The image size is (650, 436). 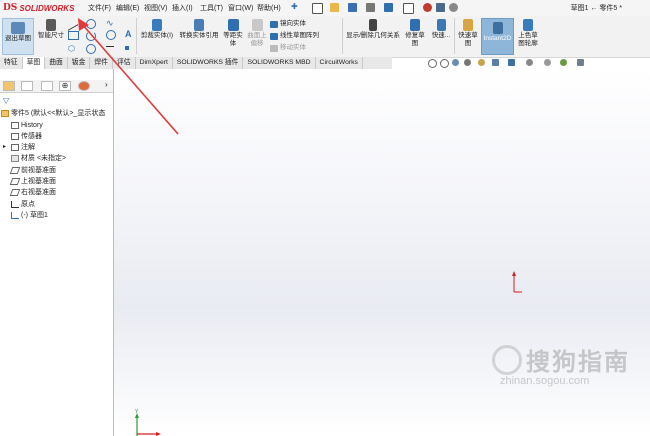 I want to click on tree-item-label: 传感器, so click(x=31, y=136).